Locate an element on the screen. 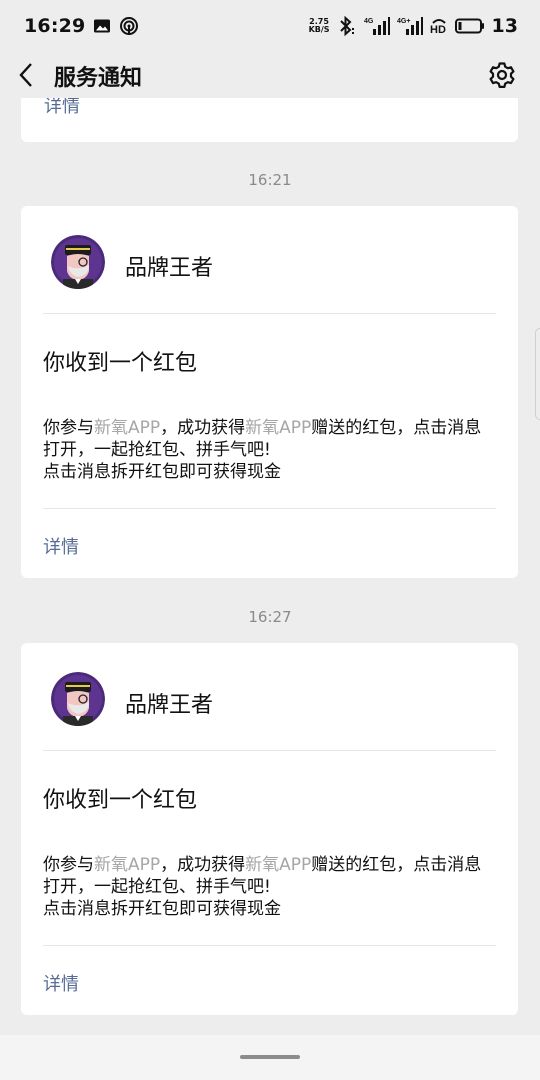  battery-level: 13 is located at coordinates (504, 26).